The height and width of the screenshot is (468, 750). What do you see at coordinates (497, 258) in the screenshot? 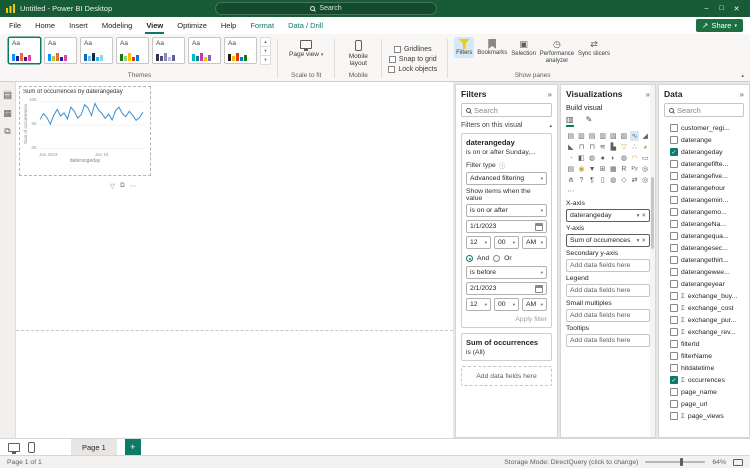
I see `or-radio` at bounding box center [497, 258].